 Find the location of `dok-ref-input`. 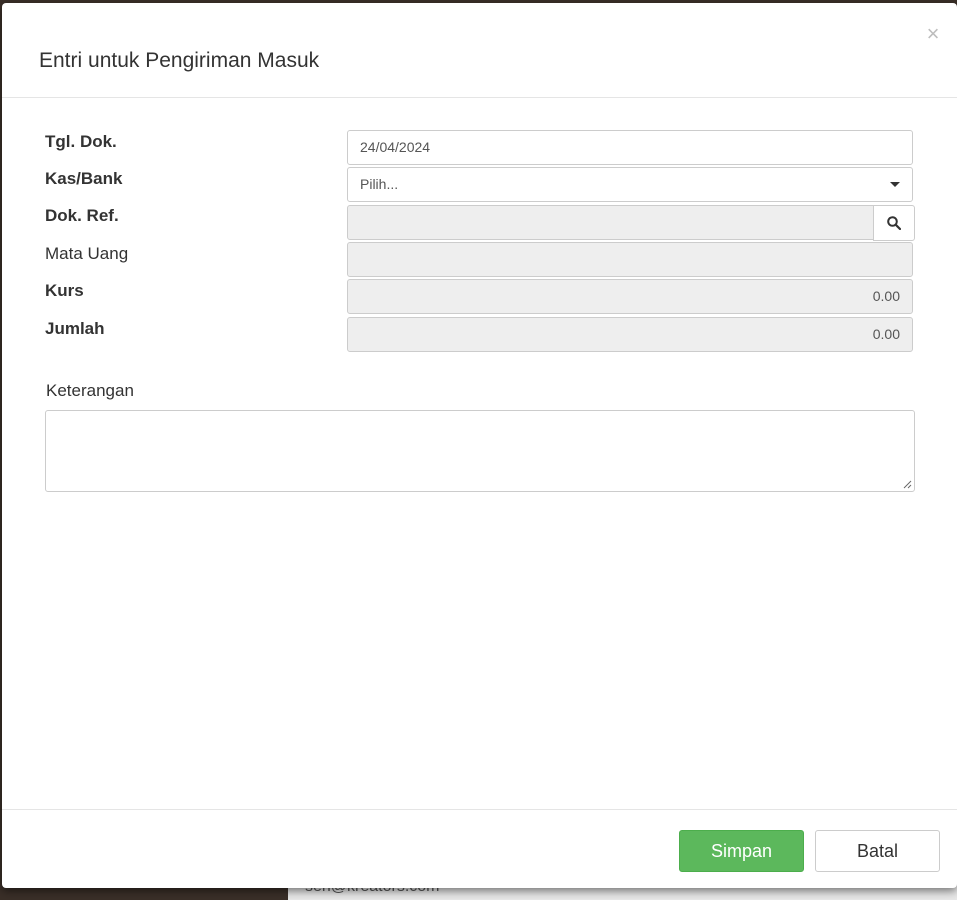

dok-ref-input is located at coordinates (610, 222).